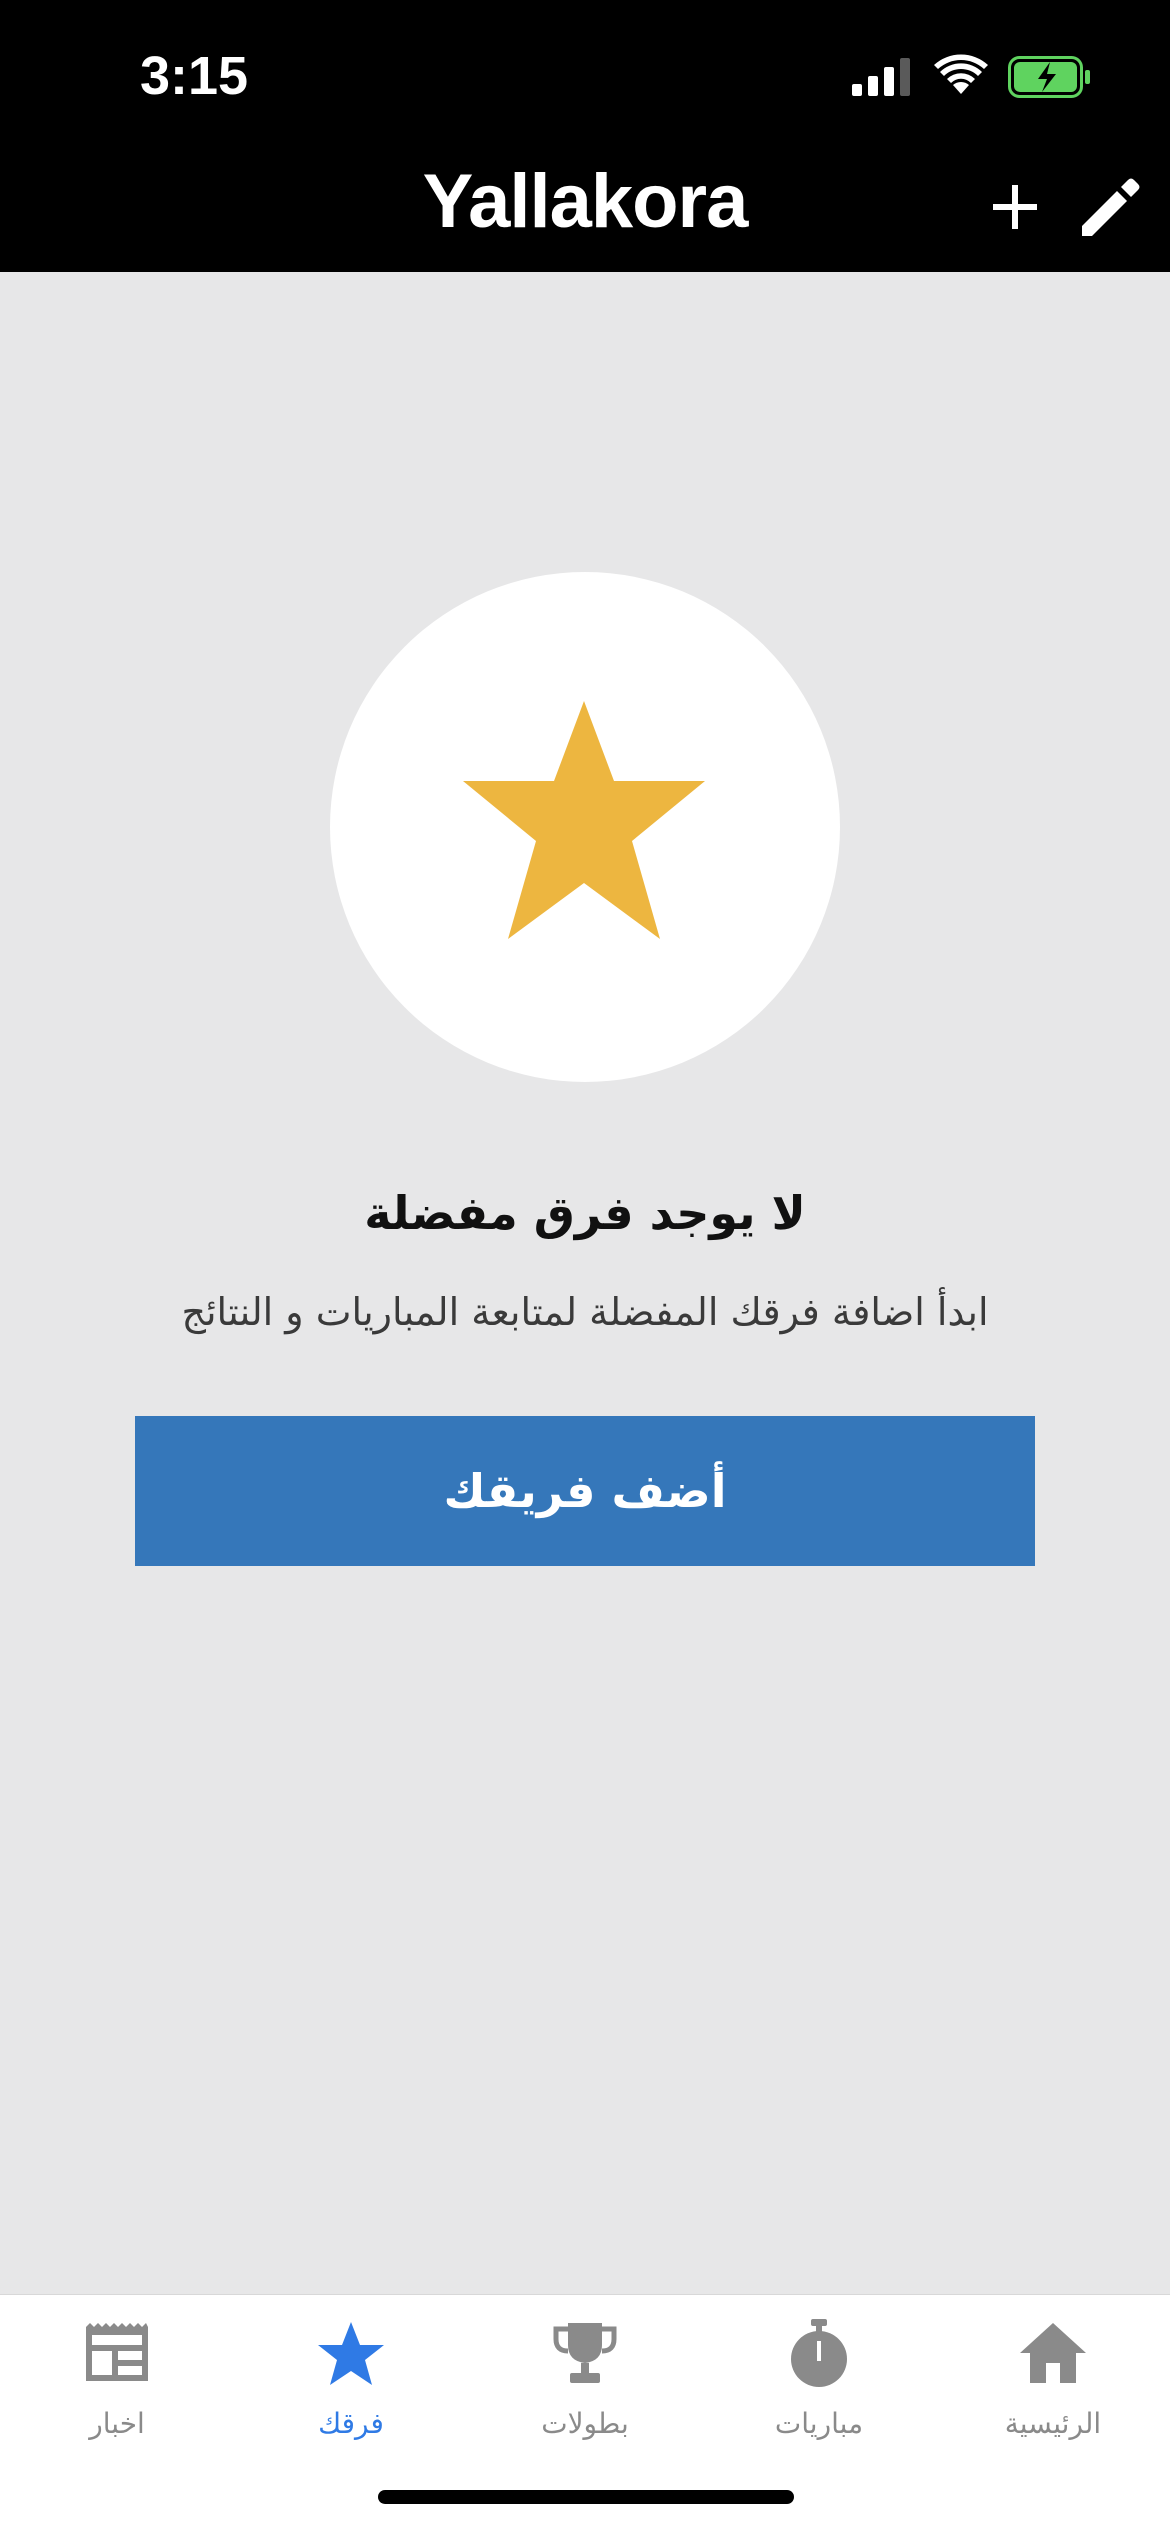 The image size is (1170, 2533). What do you see at coordinates (881, 77) in the screenshot?
I see `cellular-signal-icon` at bounding box center [881, 77].